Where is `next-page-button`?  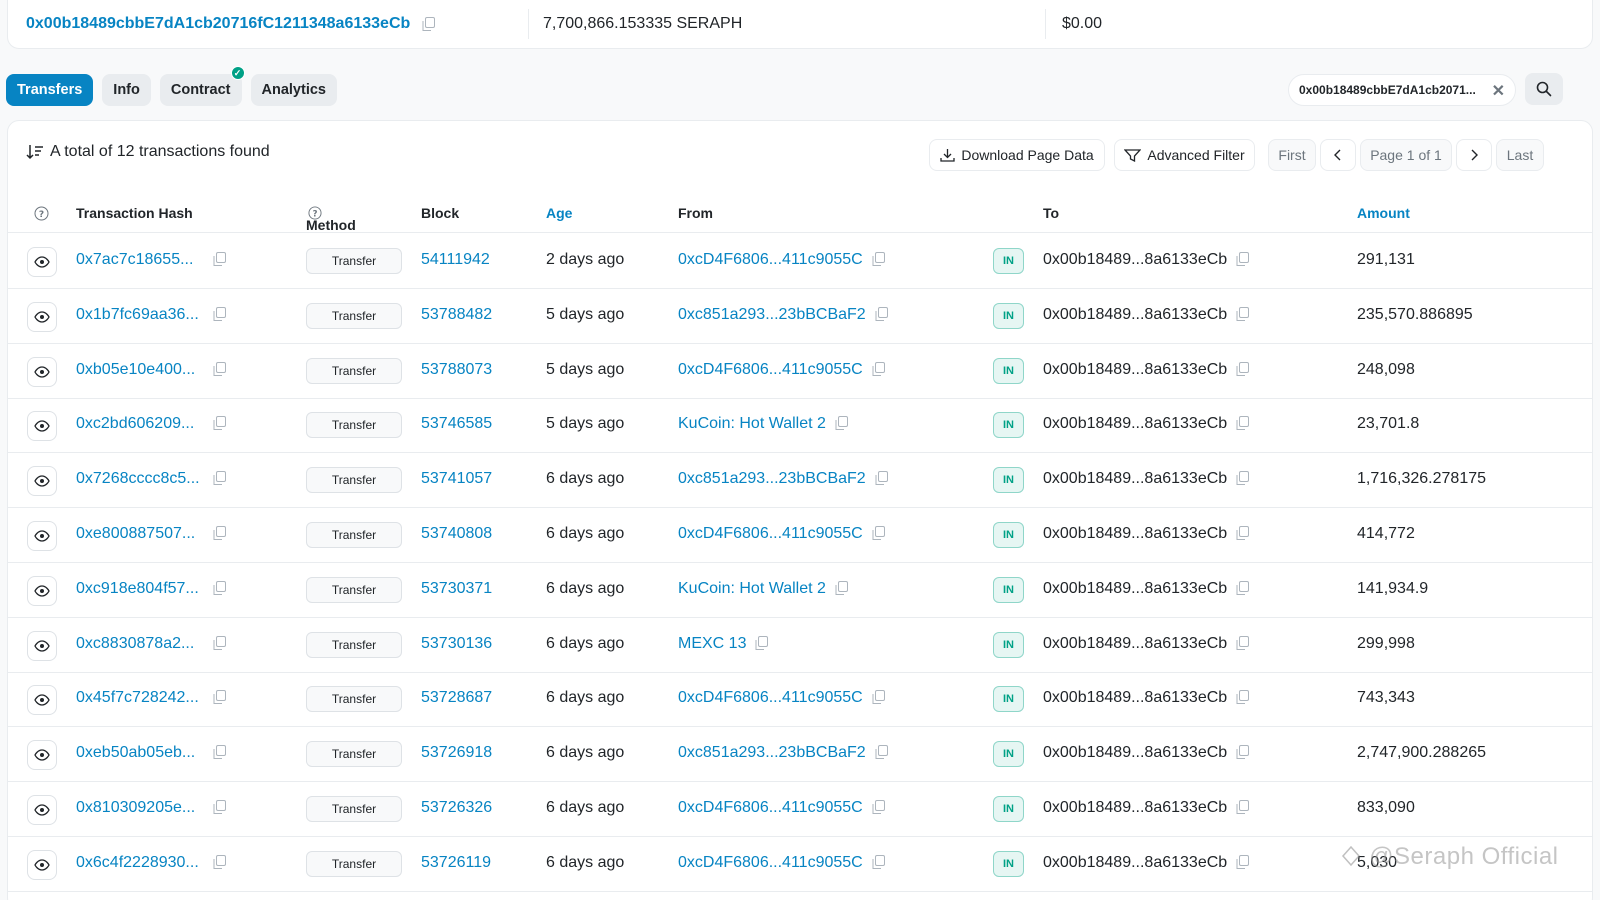 next-page-button is located at coordinates (1474, 155).